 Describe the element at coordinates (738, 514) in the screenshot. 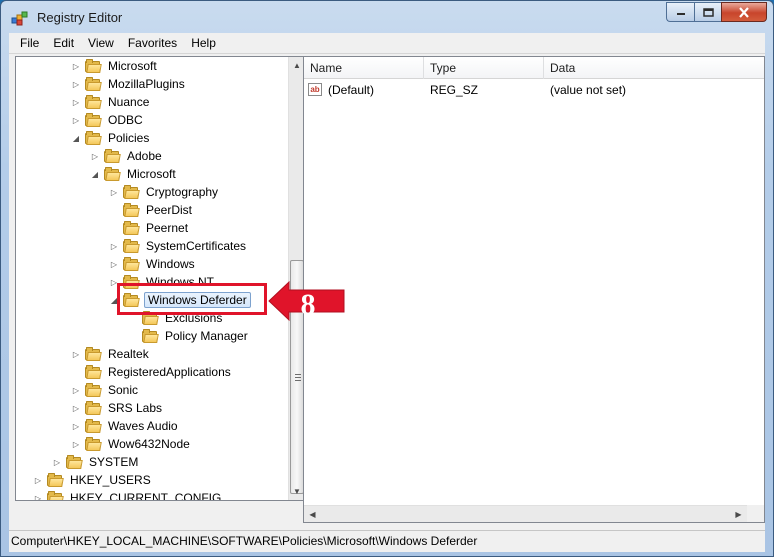

I see `scroll-right-arrow-icon: ▶` at that location.